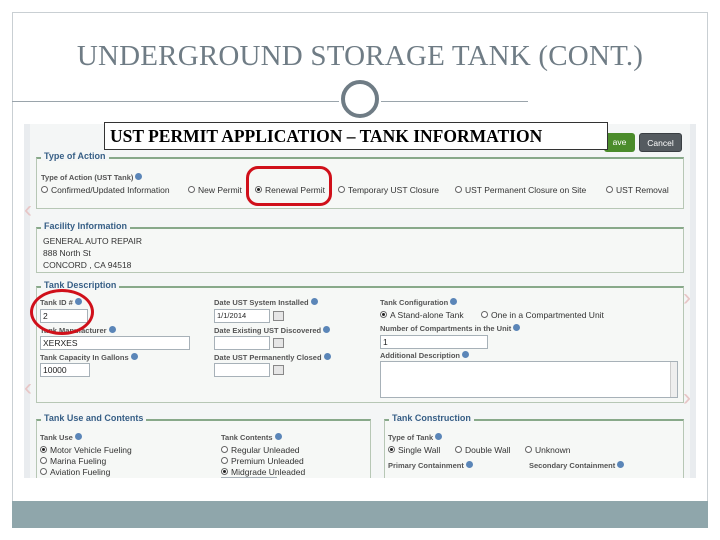 The width and height of the screenshot is (720, 540). I want to click on tank-use-legend: Tank Use and Contents, so click(94, 418).